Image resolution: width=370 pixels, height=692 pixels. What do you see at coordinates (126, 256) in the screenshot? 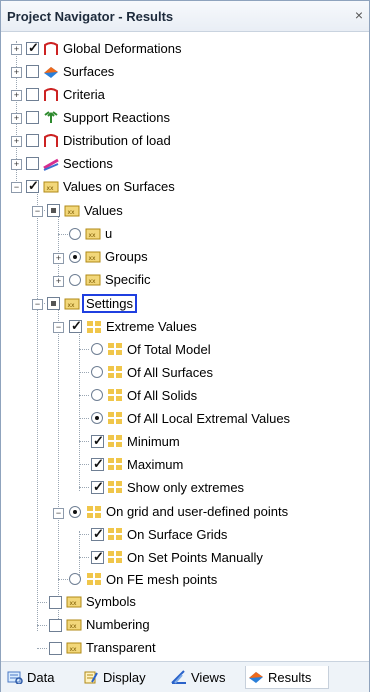
I see `tree-label: Groups` at bounding box center [126, 256].